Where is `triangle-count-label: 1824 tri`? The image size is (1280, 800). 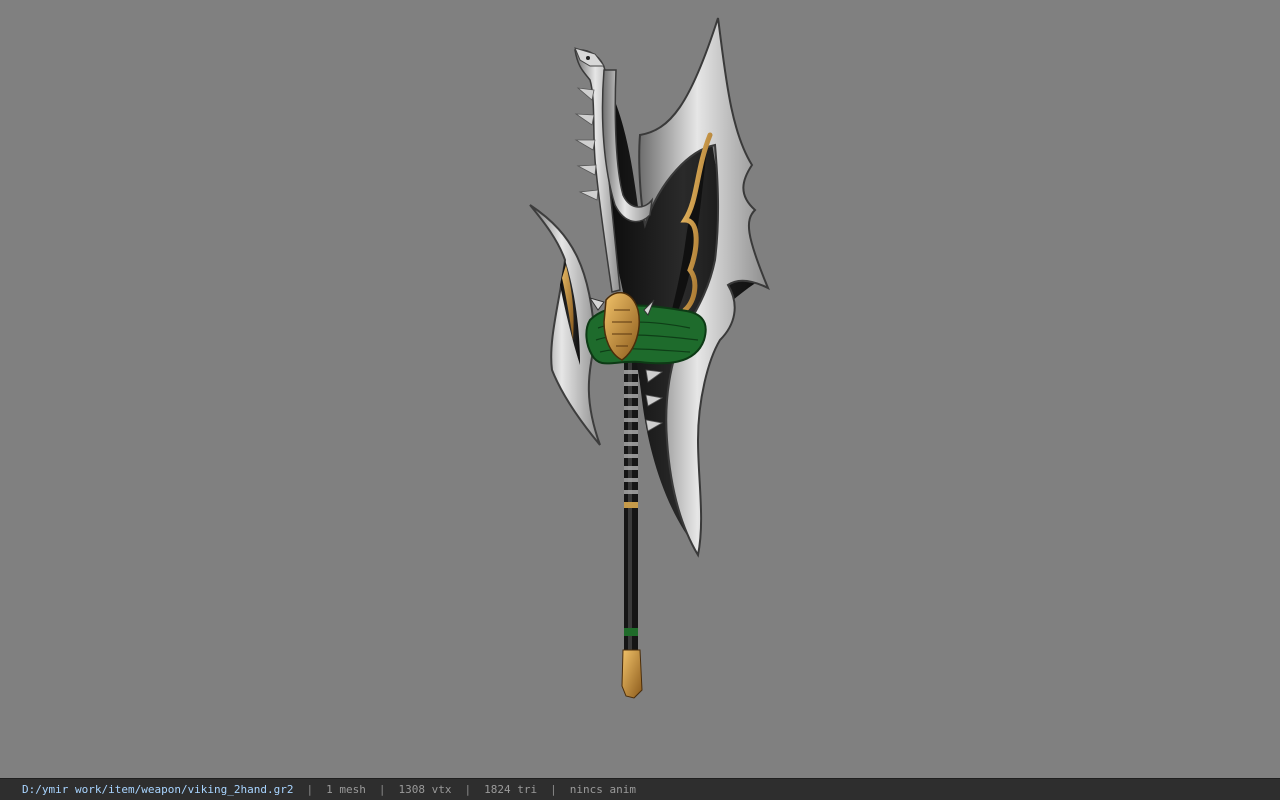
triangle-count-label: 1824 tri is located at coordinates (511, 789).